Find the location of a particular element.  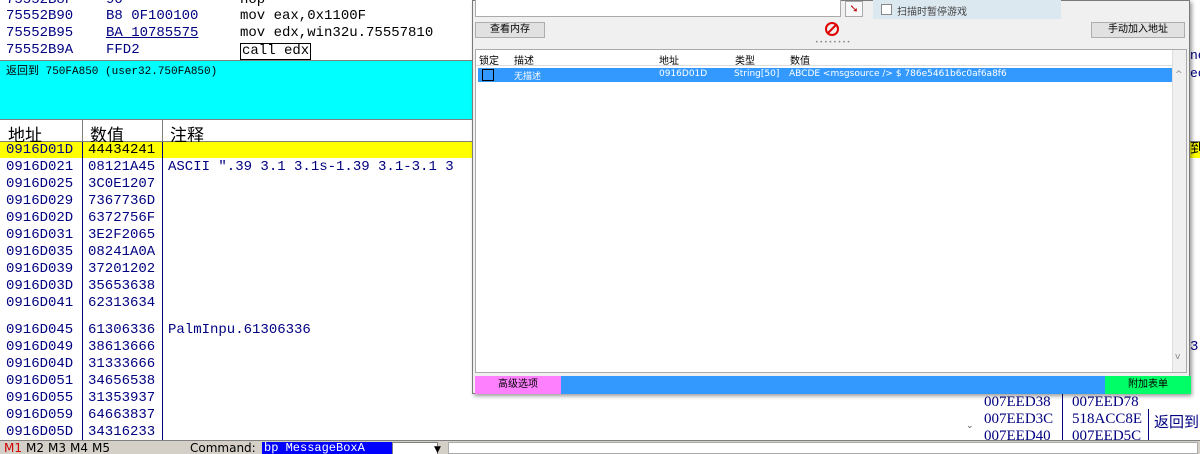

entry-type: String[50] is located at coordinates (757, 74).